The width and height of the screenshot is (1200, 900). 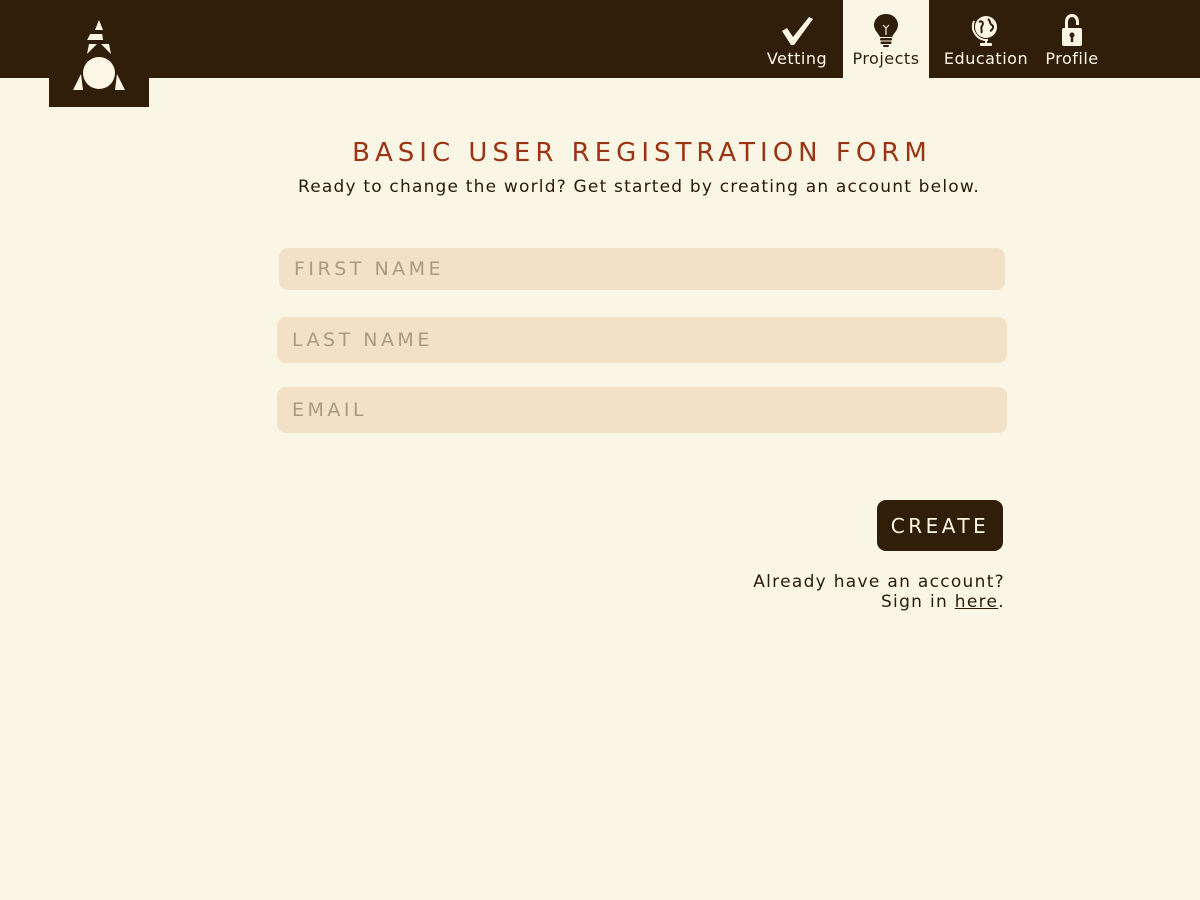 What do you see at coordinates (977, 602) in the screenshot?
I see `signin-link: here` at bounding box center [977, 602].